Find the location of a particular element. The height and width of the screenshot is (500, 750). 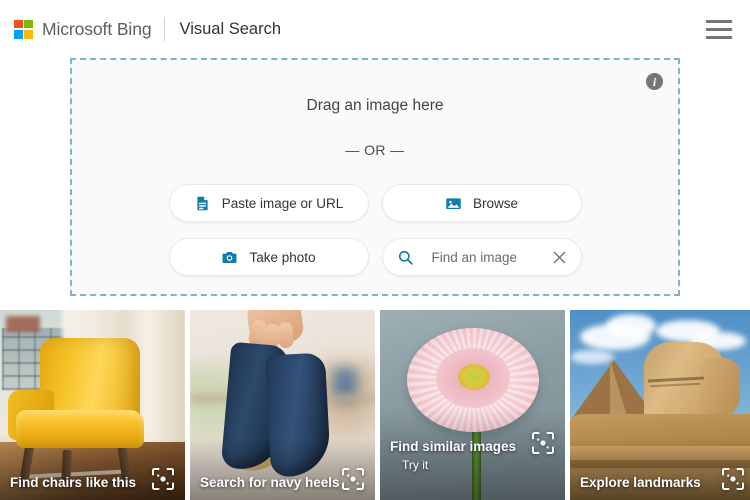

search-input is located at coordinates (491, 257).